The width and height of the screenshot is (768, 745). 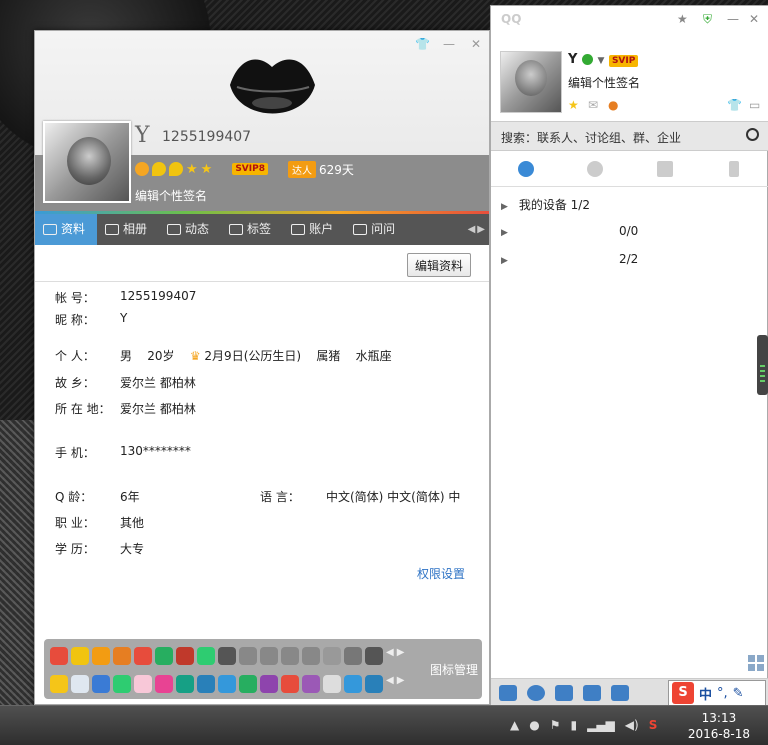 I want to click on tab-next-icon: ▶, so click(x=481, y=229).